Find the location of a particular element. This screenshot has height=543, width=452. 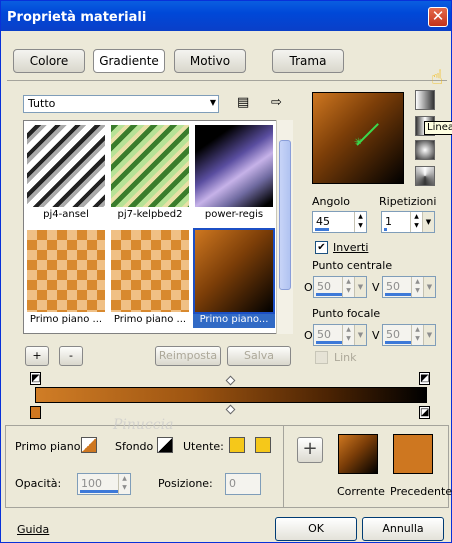

sunburst-type-button is located at coordinates (425, 150).